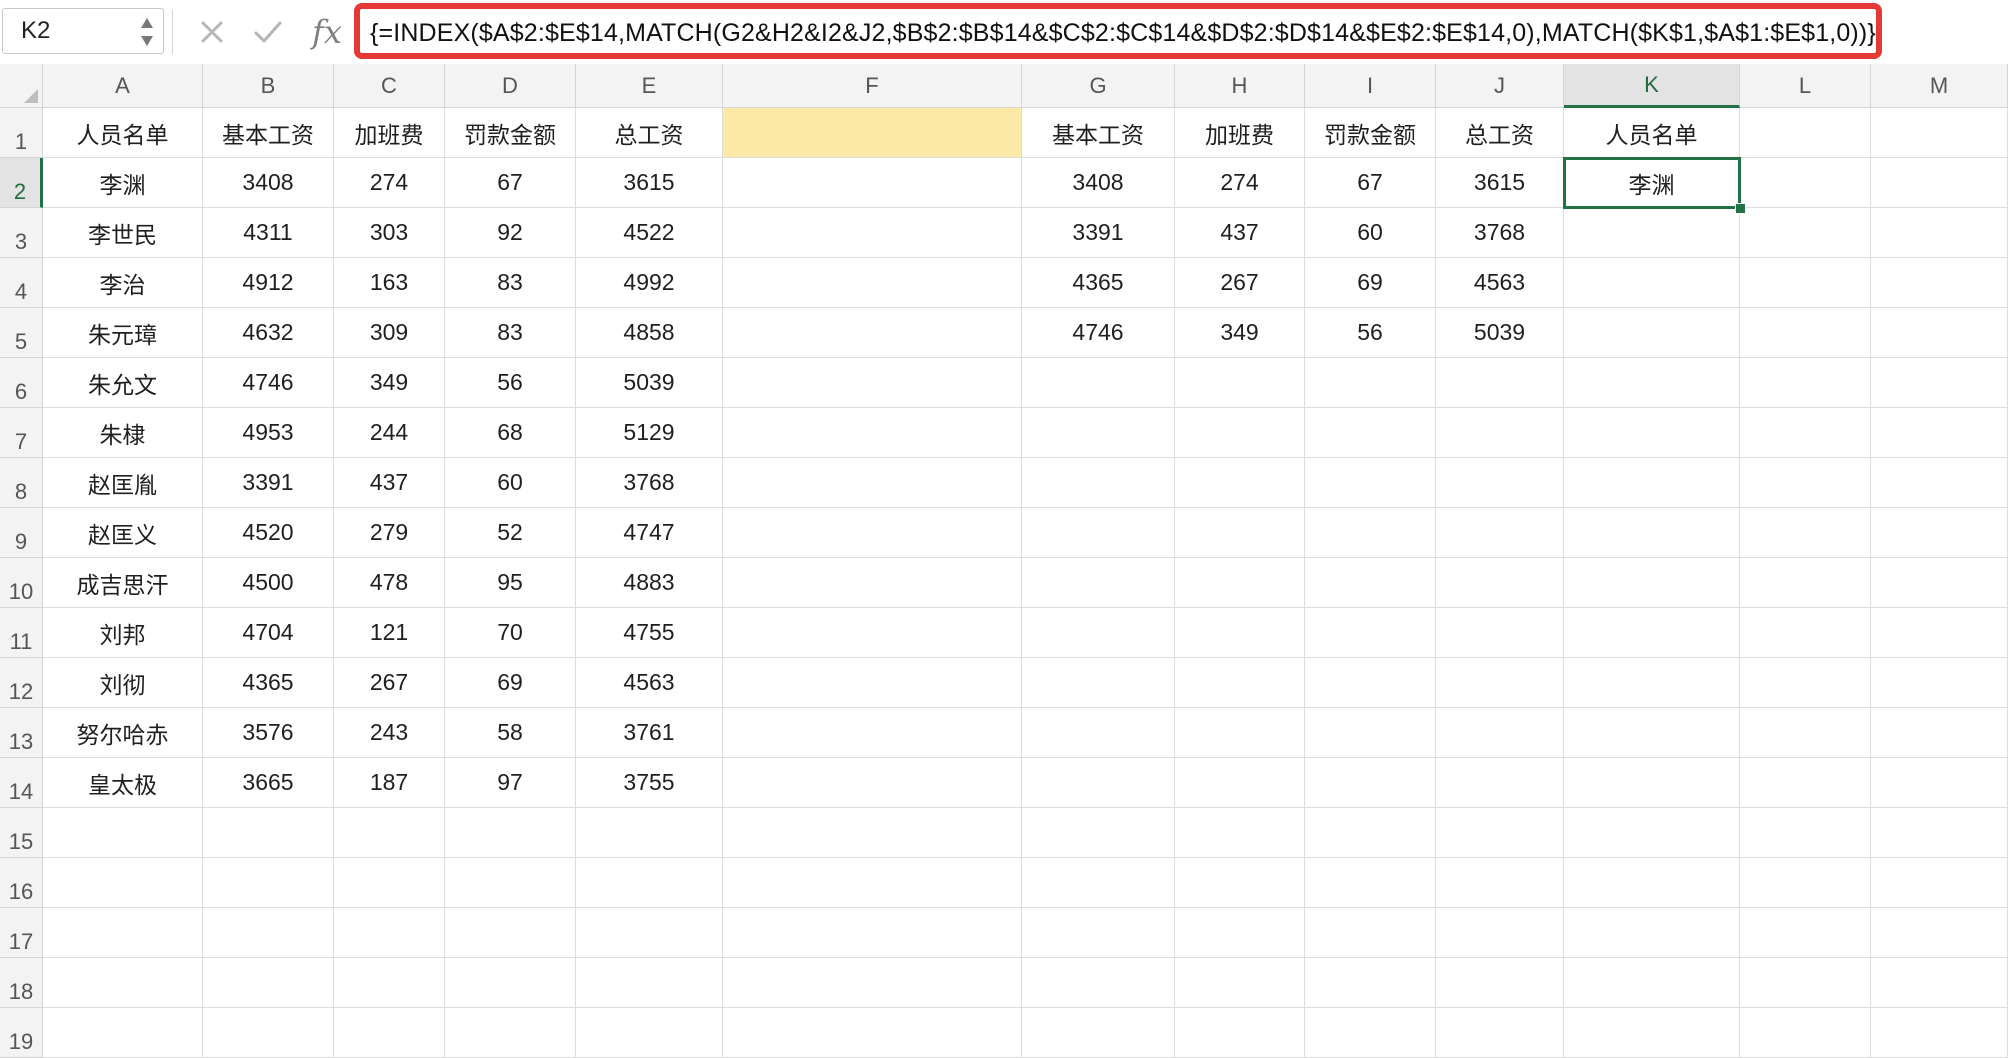 The image size is (2008, 1058). Describe the element at coordinates (123, 933) in the screenshot. I see `cell-a17` at that location.